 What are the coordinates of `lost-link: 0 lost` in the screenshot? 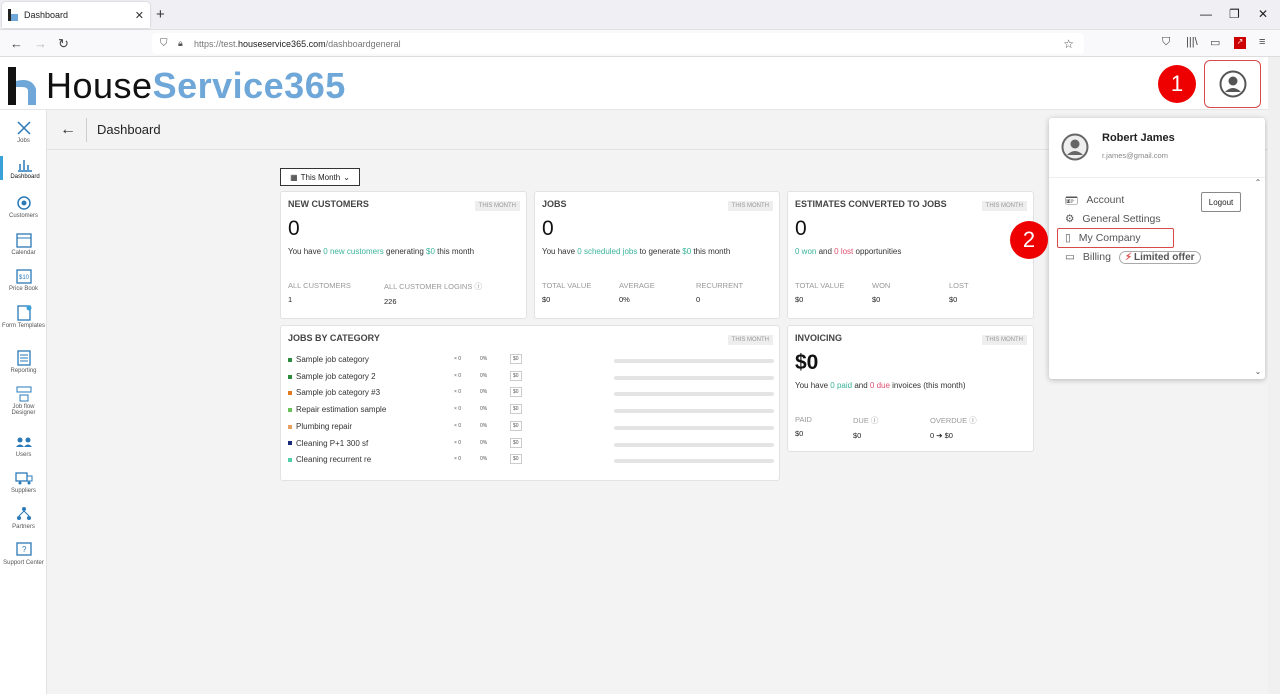 It's located at (843, 251).